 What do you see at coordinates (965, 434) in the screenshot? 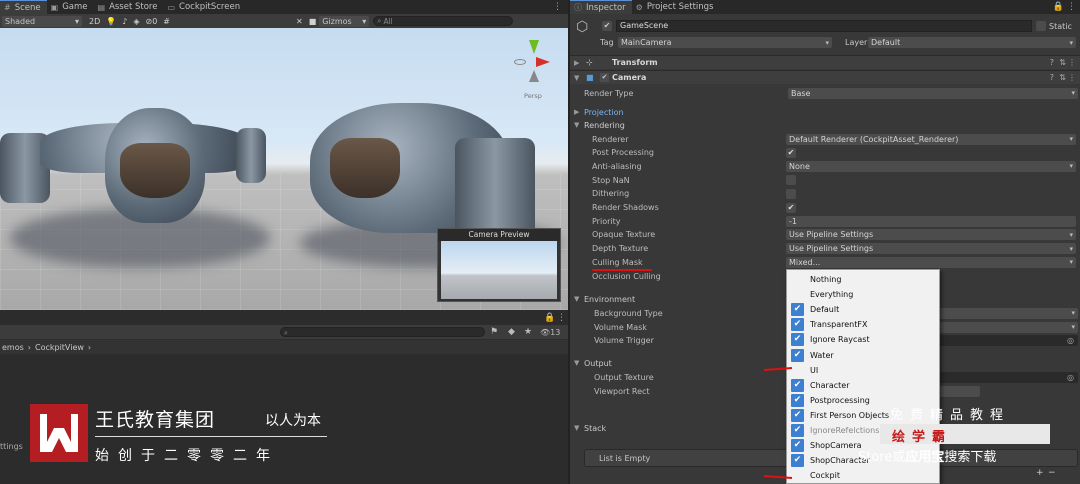
I see `promo-banner: 绘学霸` at bounding box center [965, 434].